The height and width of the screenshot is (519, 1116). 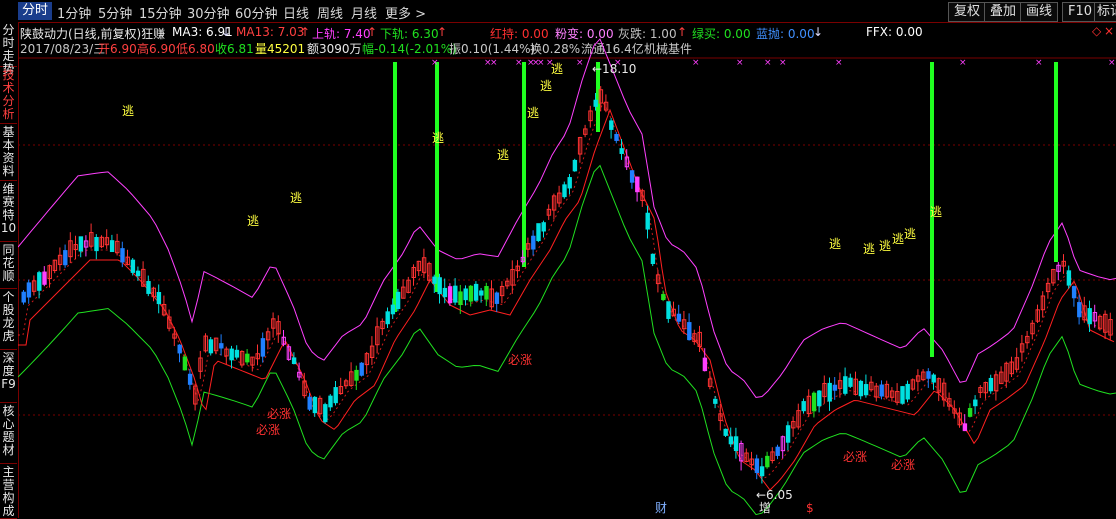 I want to click on side-tab-main-business: 主营构成, so click(x=8, y=491).